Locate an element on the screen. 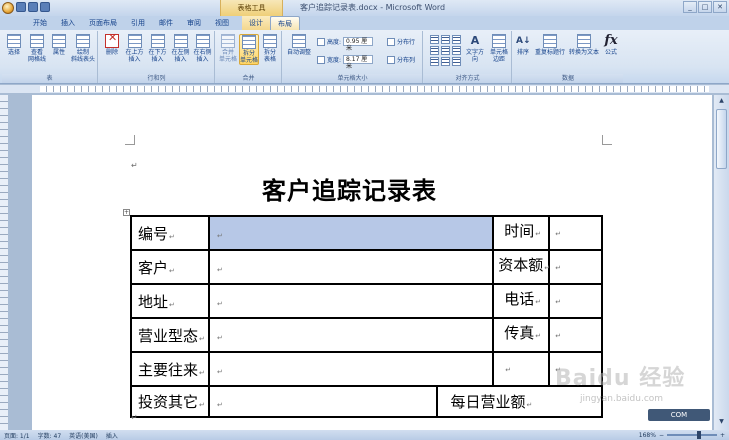 Image resolution: width=729 pixels, height=440 pixels. table-row: 编号↵ ↵ 时间↵ ↵ is located at coordinates (366, 233).